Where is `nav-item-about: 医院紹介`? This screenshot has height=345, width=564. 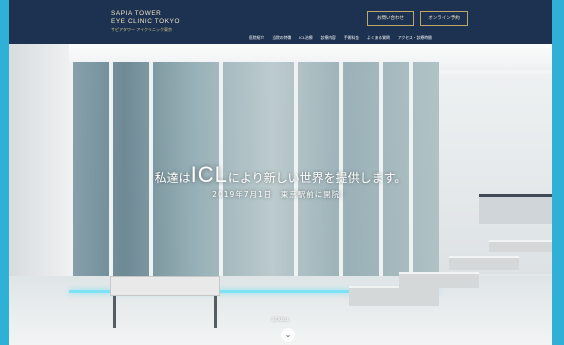
nav-item-about: 医院紹介 is located at coordinates (256, 38).